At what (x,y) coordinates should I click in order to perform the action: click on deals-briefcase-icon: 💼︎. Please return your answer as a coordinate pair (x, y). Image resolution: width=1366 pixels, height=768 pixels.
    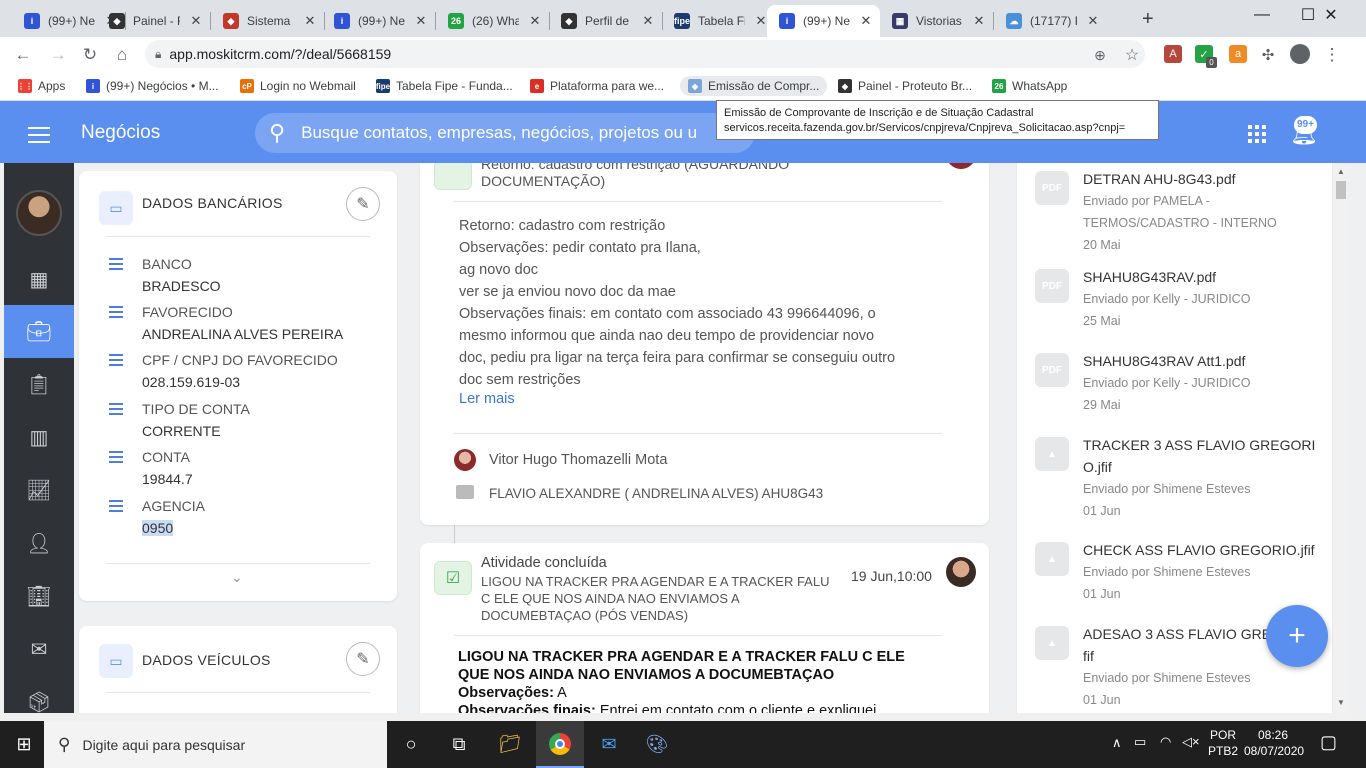
    Looking at the image, I should click on (39, 331).